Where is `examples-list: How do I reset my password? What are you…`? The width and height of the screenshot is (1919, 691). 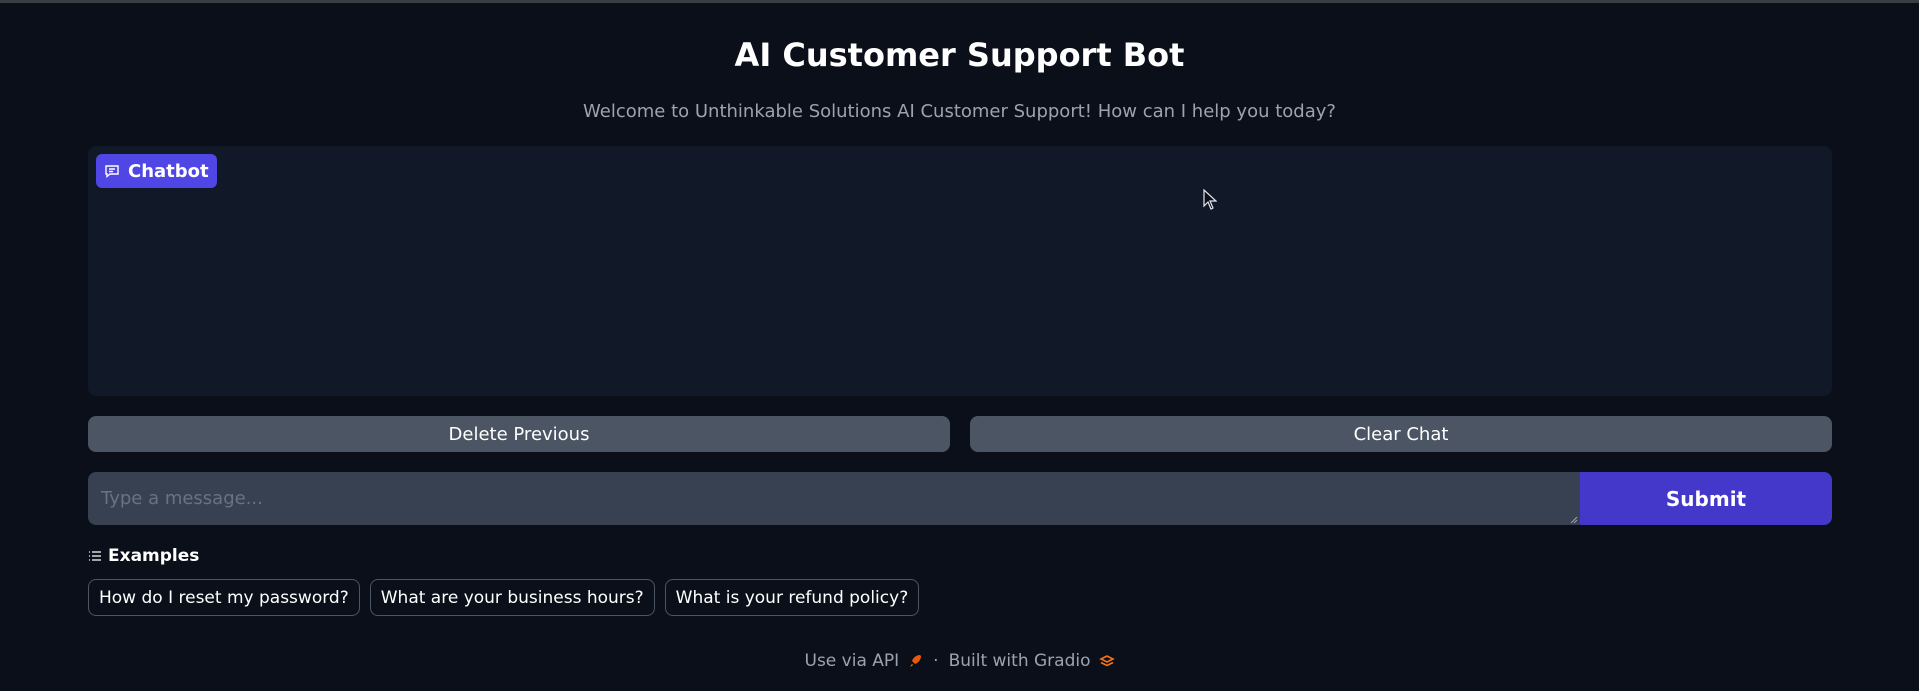
examples-list: How do I reset my password? What are you… is located at coordinates (504, 597).